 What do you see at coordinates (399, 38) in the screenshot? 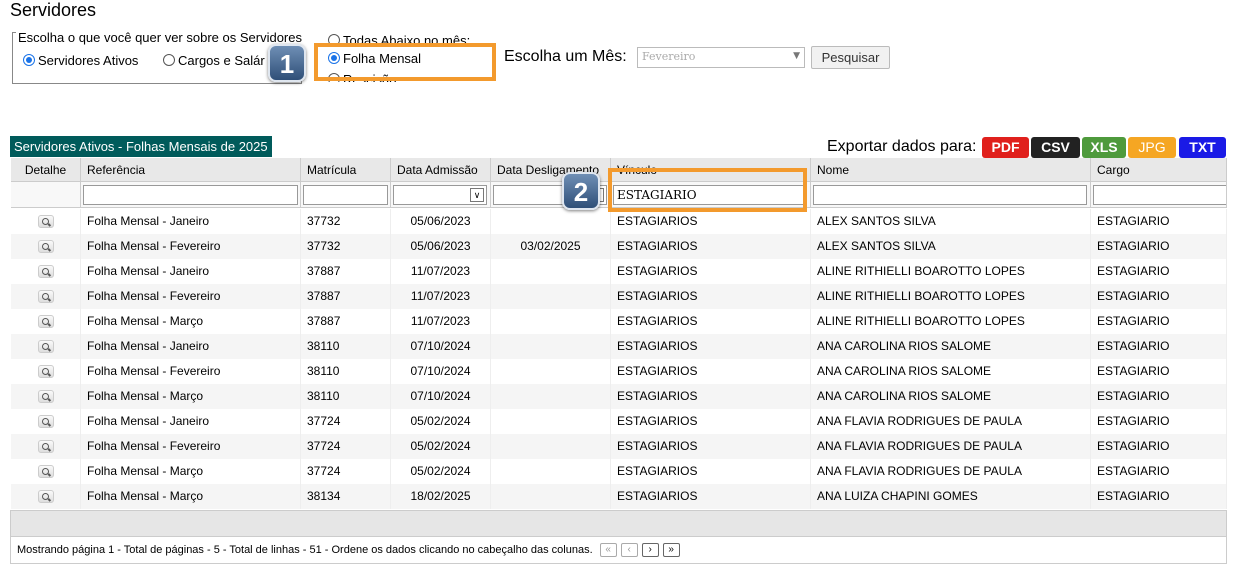
I see `radio-todas: Todas Abaixo no mês:` at bounding box center [399, 38].